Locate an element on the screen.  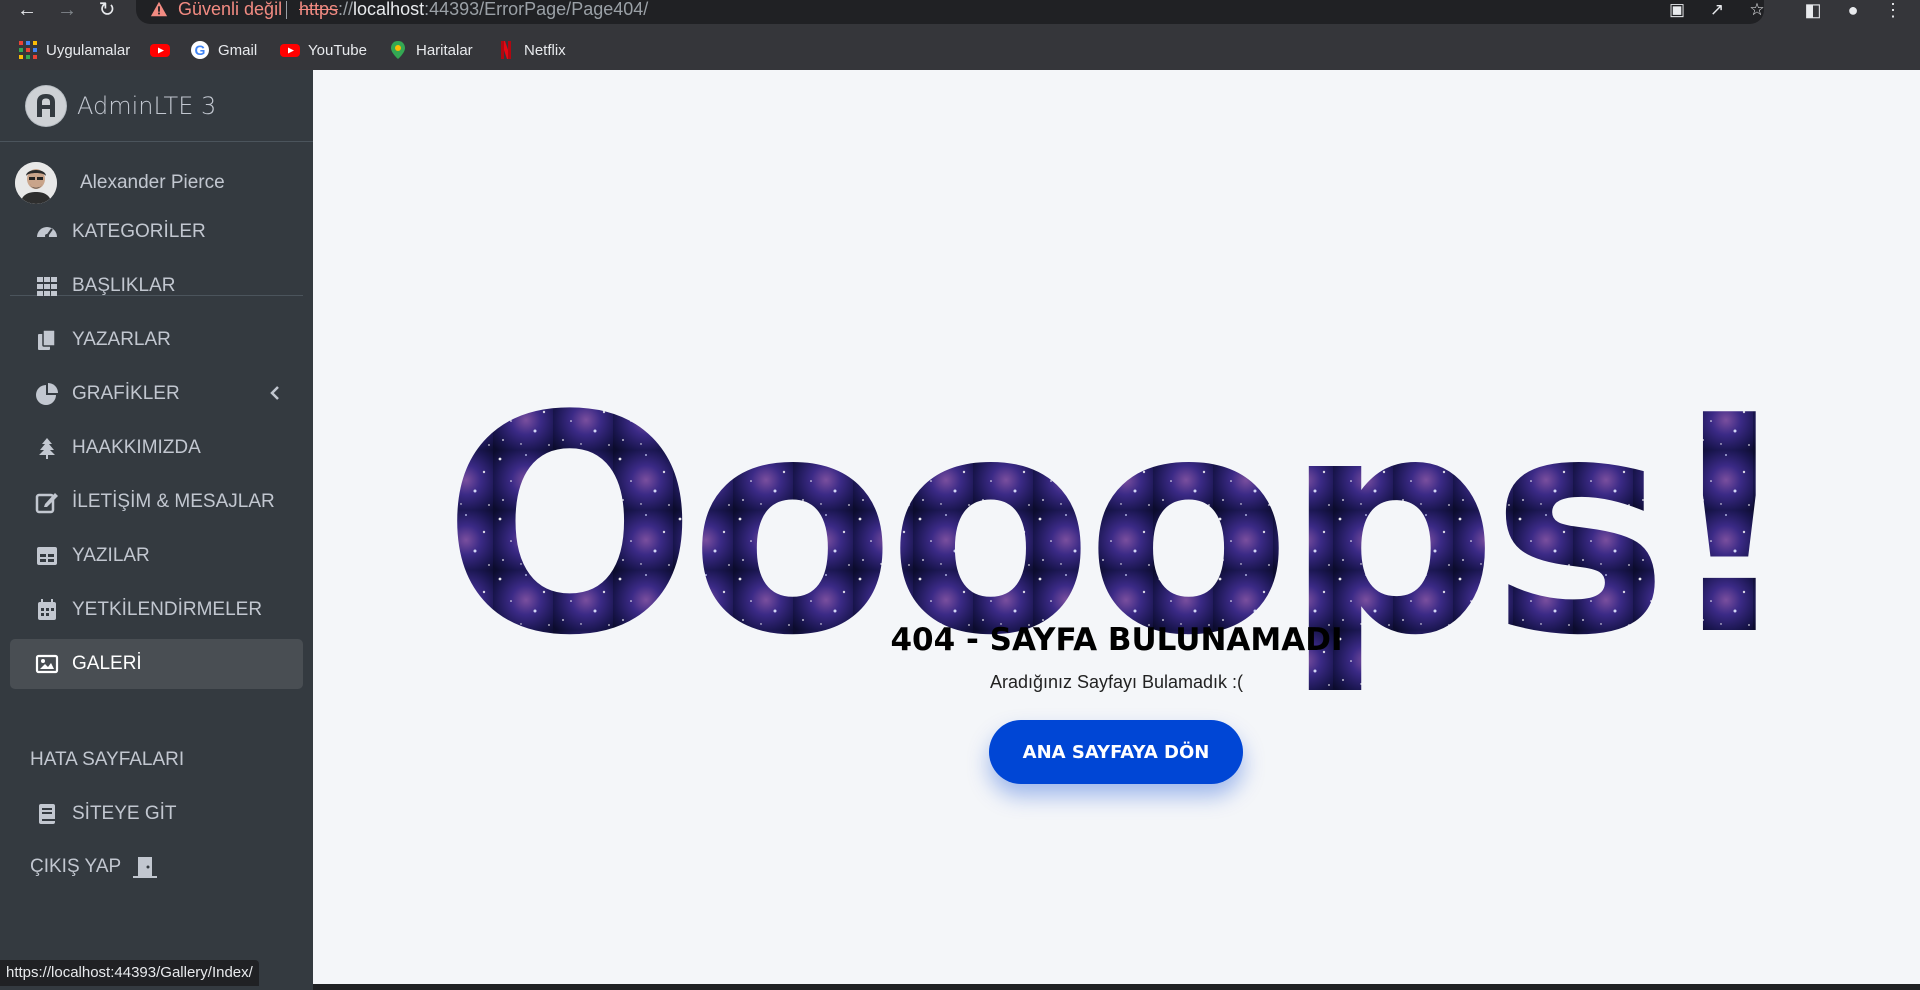
bookmark-gmail: G Gmail is located at coordinates (223, 50).